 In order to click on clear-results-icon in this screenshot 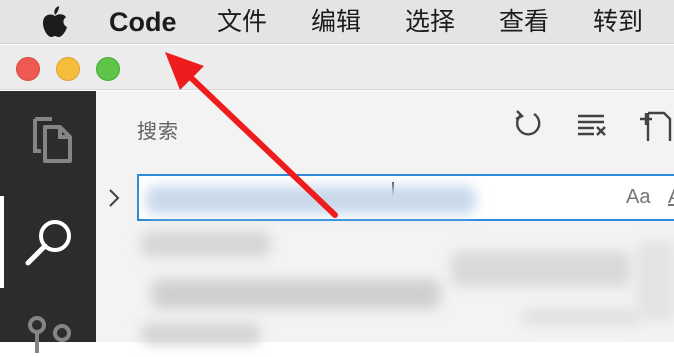, I will do `click(592, 124)`.